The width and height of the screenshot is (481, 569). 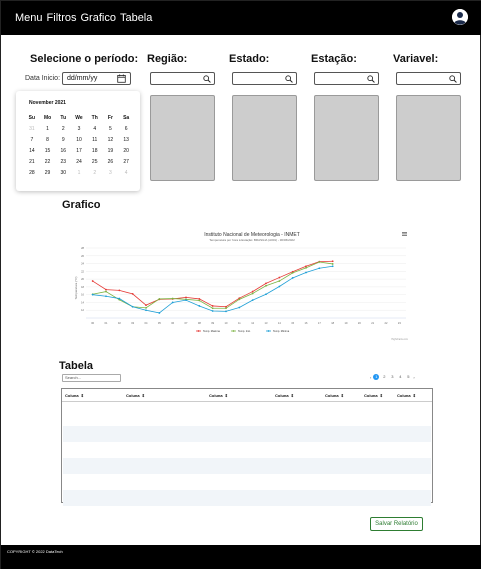 I want to click on nav-grafico-link: Grafico, so click(x=97, y=18).